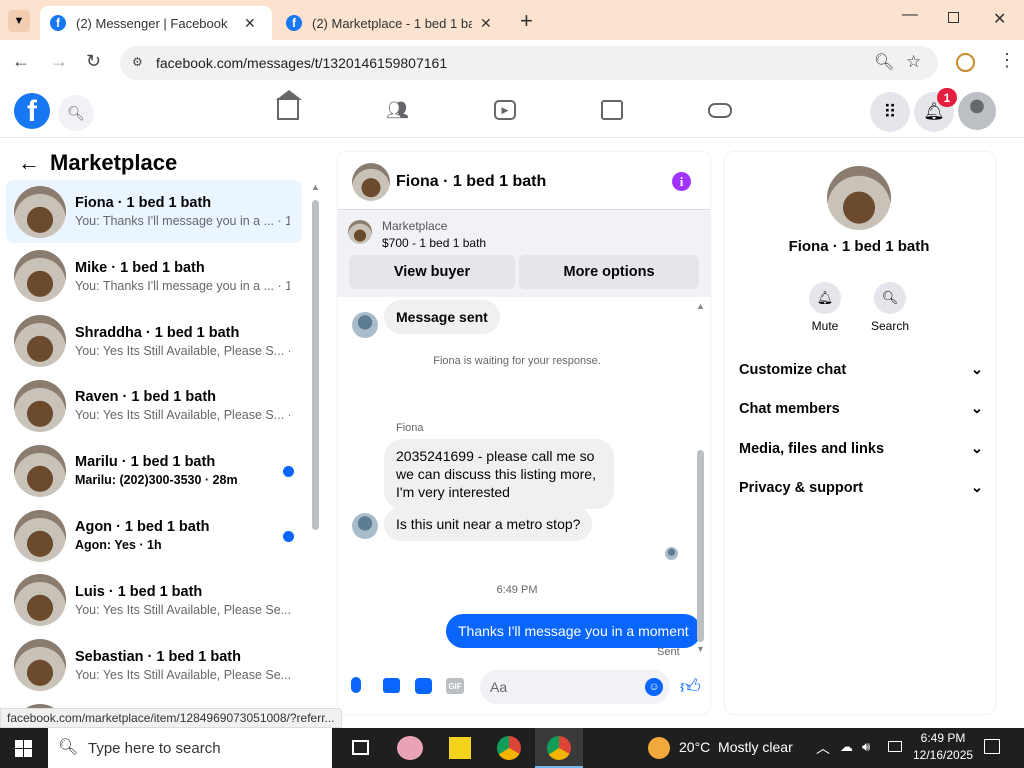 The width and height of the screenshot is (1024, 768). What do you see at coordinates (391, 685) in the screenshot?
I see `photo-icon` at bounding box center [391, 685].